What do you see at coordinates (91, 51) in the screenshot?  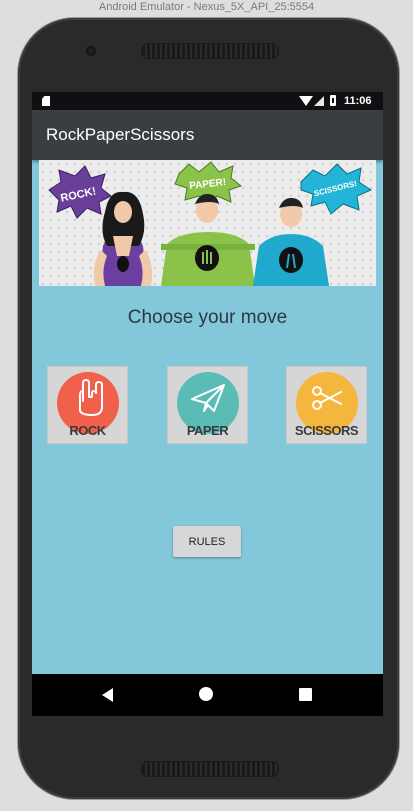 I see `front-camera` at bounding box center [91, 51].